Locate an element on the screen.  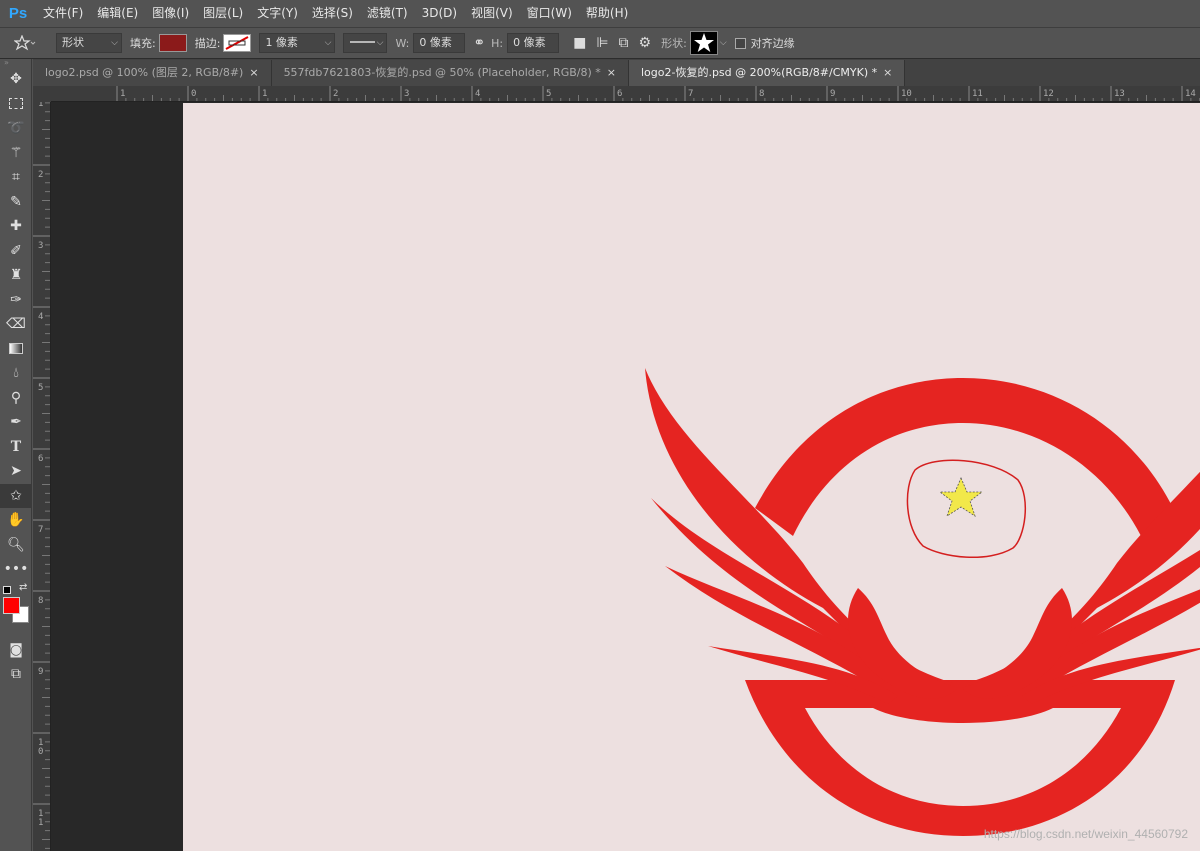
lasso-tool: ➰ is located at coordinates (16, 128).